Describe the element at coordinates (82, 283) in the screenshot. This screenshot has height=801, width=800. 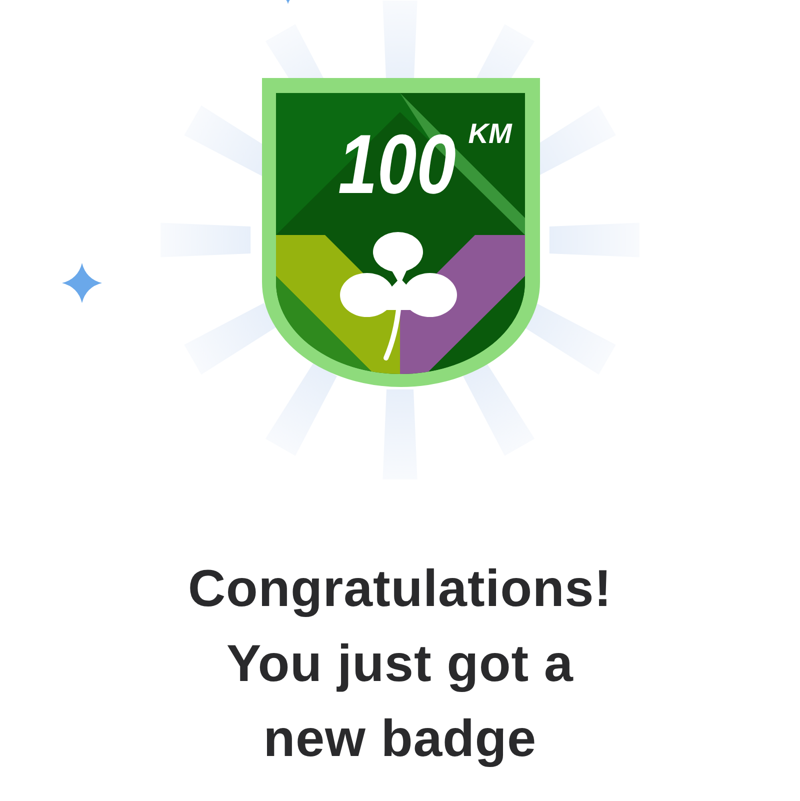
I see `sparkle-icon` at that location.